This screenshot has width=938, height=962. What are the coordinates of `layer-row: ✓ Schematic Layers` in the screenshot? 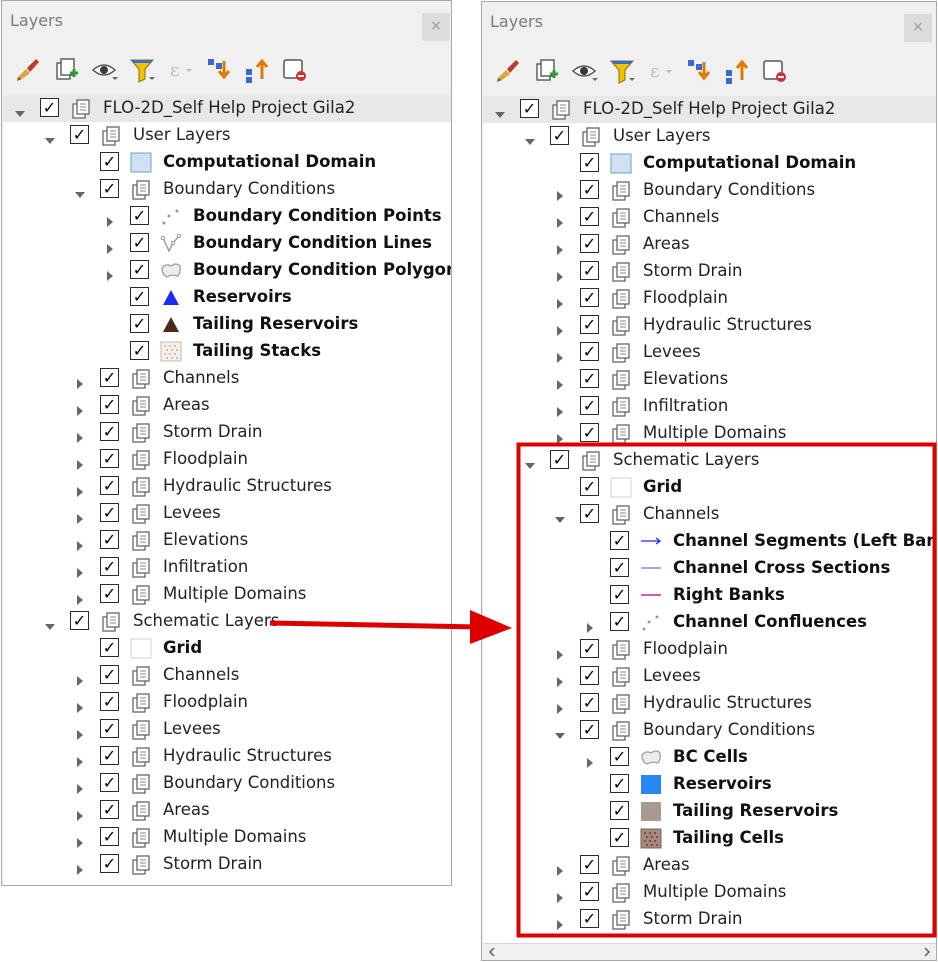 It's located at (709, 460).